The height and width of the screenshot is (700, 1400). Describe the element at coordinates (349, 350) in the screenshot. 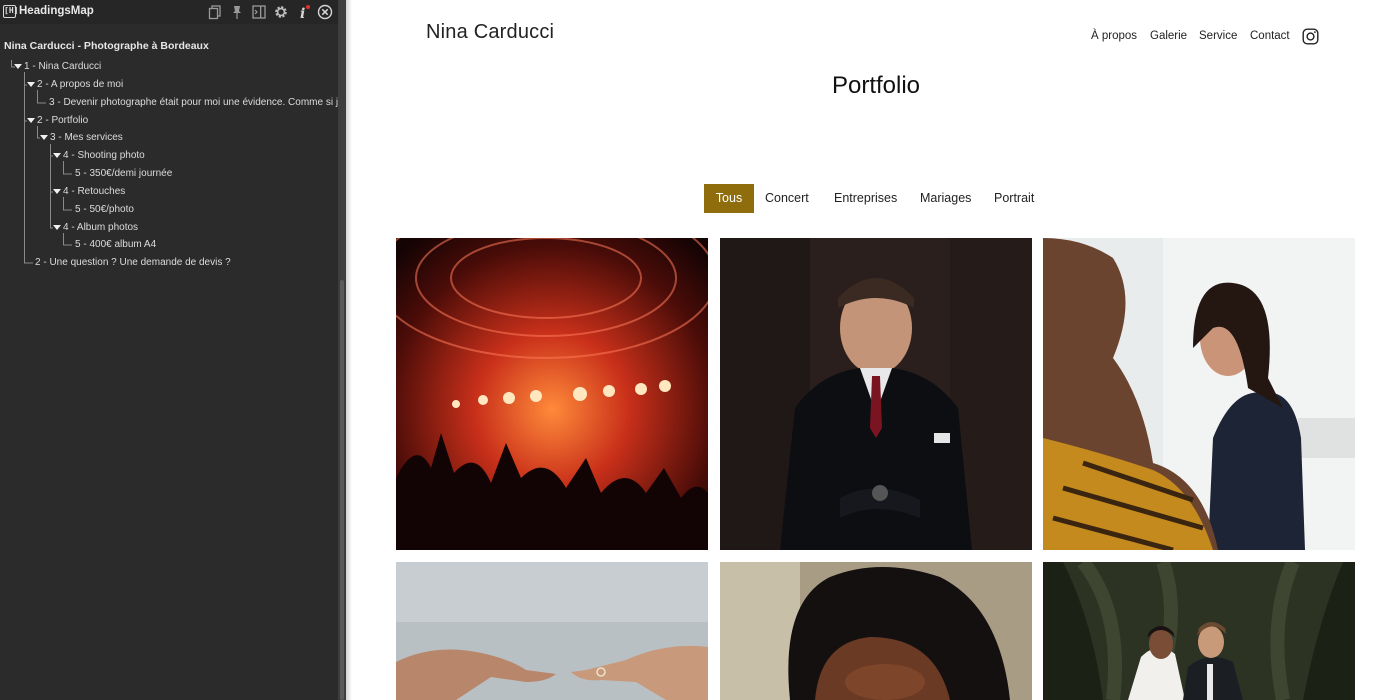

I see `panel-shadow` at that location.